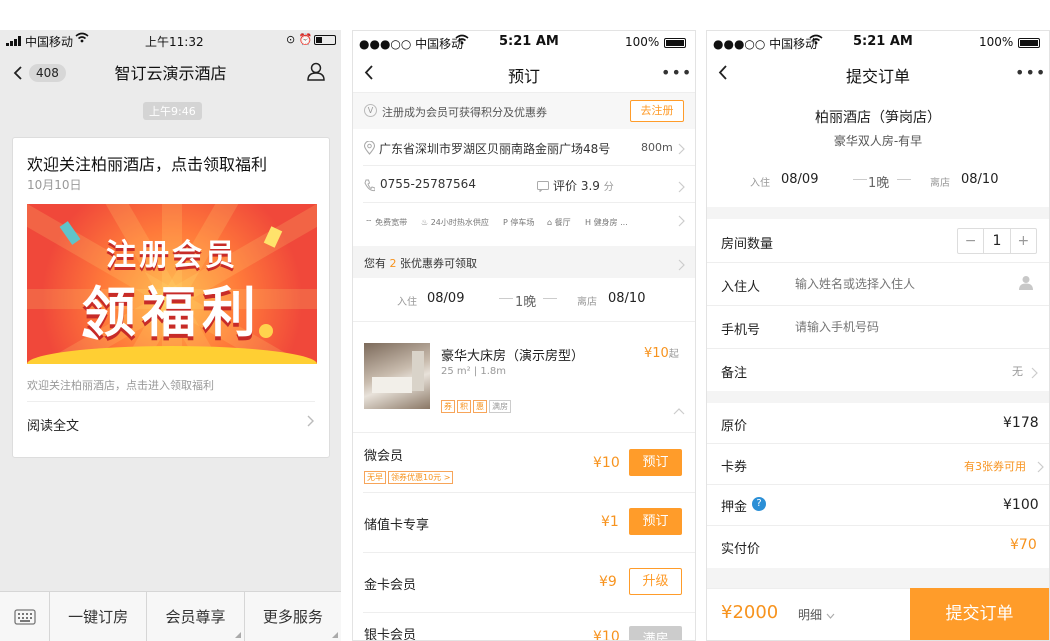  Describe the element at coordinates (741, 330) in the screenshot. I see `phone-label: 手机号` at that location.